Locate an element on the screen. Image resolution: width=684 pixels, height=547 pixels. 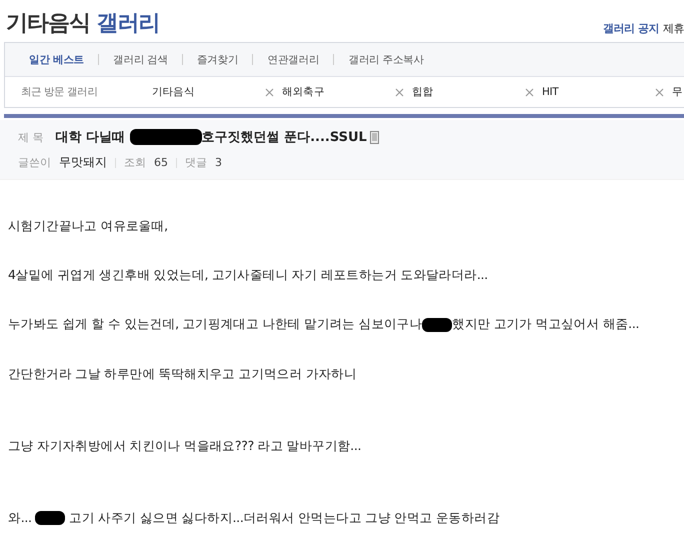
post-title: 대학 다닐때 호구짓했던썰 푼다....SSUL is located at coordinates (211, 137).